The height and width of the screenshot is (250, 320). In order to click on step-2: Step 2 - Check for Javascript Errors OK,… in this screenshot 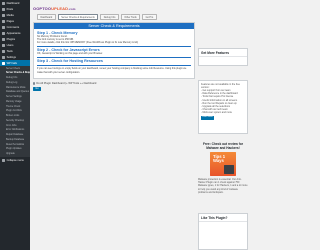, I will do `click(114, 51)`.